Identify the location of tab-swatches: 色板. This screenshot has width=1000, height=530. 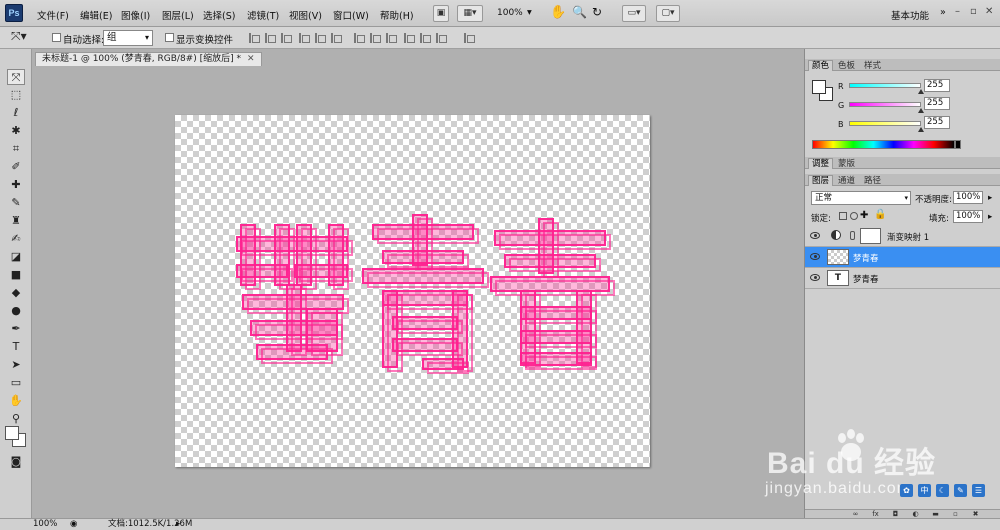
(846, 66).